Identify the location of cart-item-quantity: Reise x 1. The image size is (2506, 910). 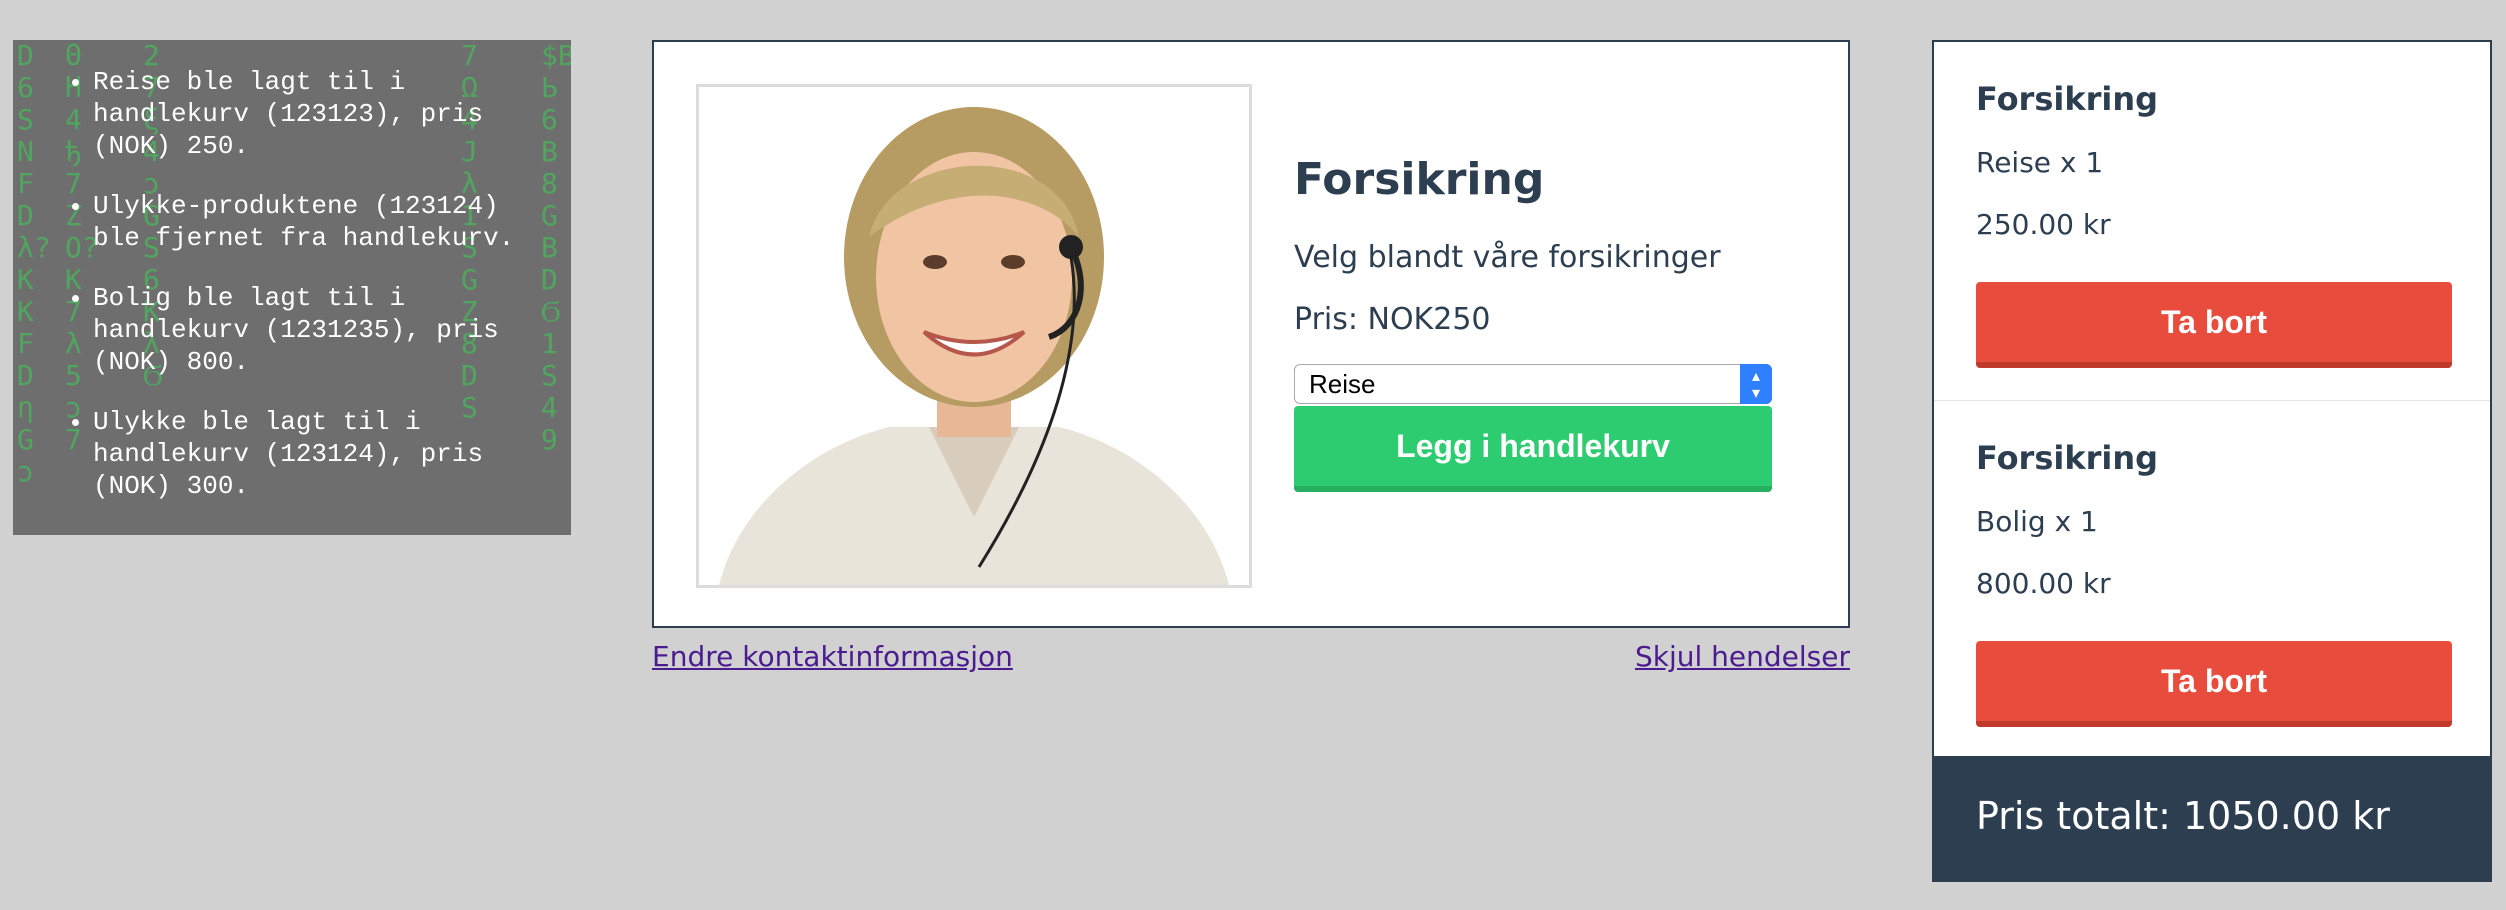
(2040, 162).